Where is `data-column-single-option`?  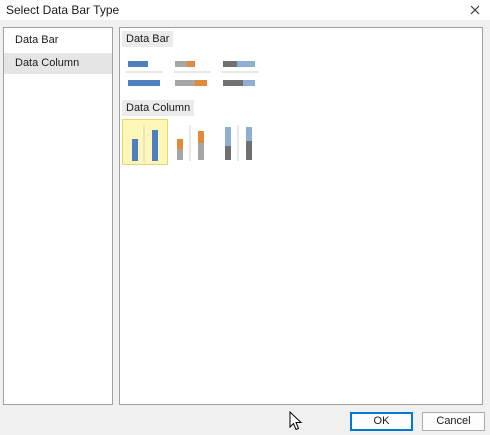 data-column-single-option is located at coordinates (145, 142).